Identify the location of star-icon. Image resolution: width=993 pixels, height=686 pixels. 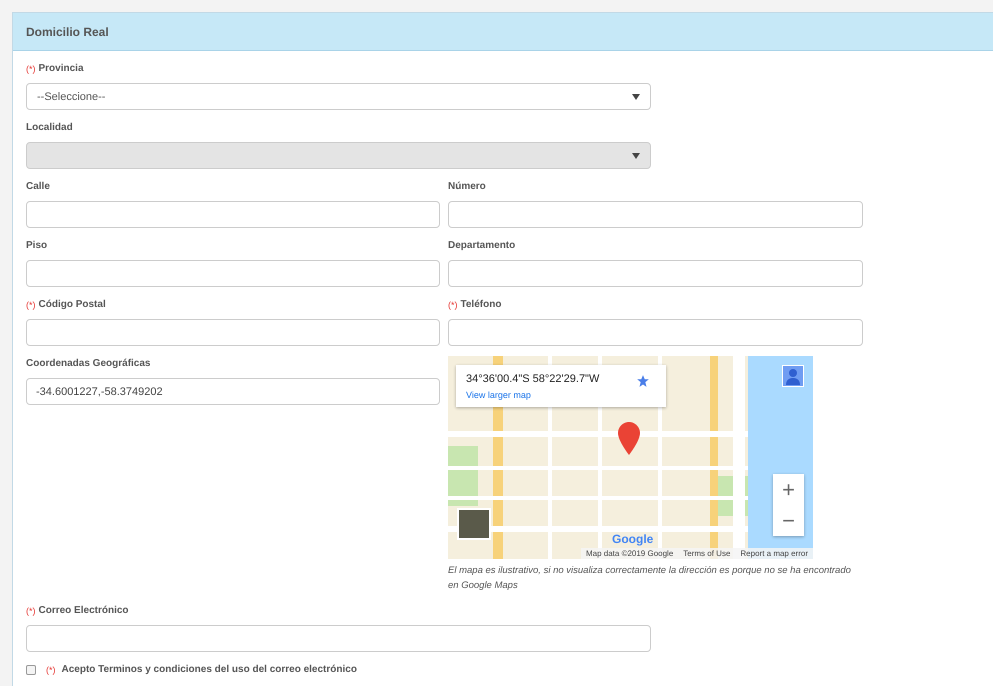
(643, 381).